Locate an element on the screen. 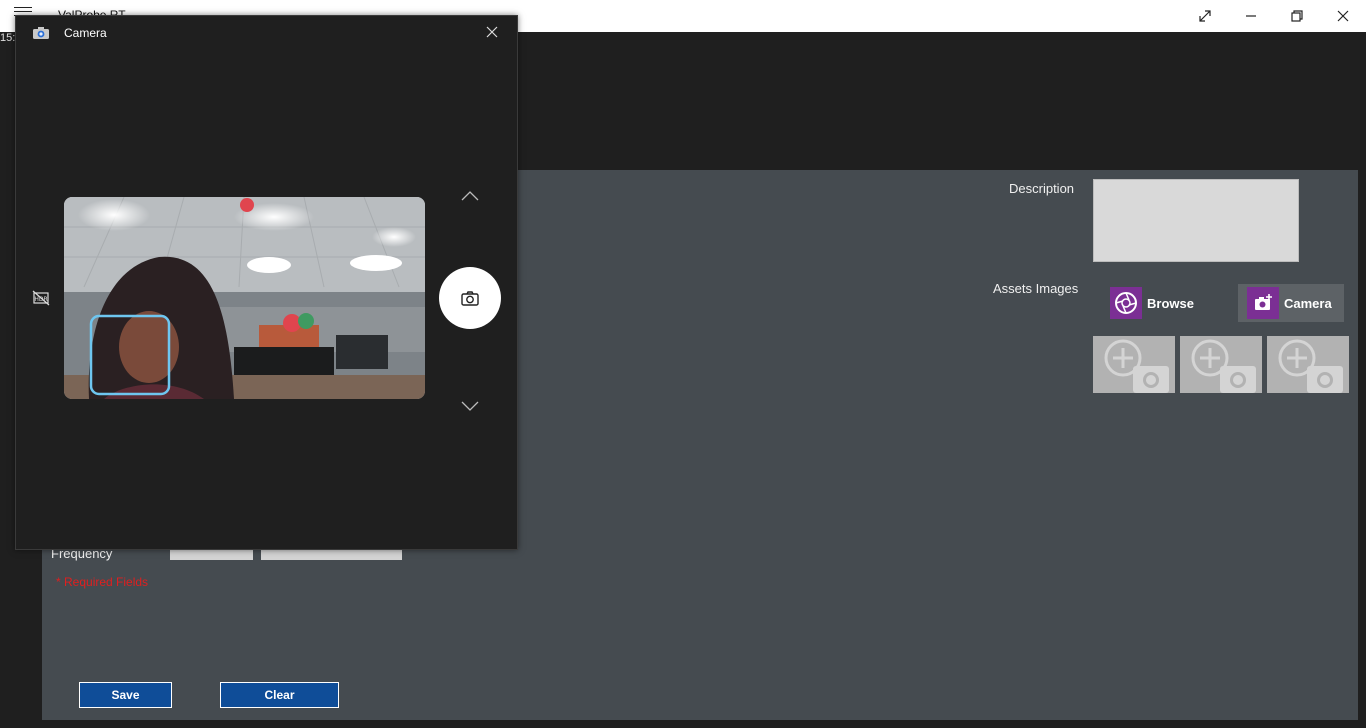 Image resolution: width=1366 pixels, height=728 pixels. chevron-up-icon is located at coordinates (470, 197).